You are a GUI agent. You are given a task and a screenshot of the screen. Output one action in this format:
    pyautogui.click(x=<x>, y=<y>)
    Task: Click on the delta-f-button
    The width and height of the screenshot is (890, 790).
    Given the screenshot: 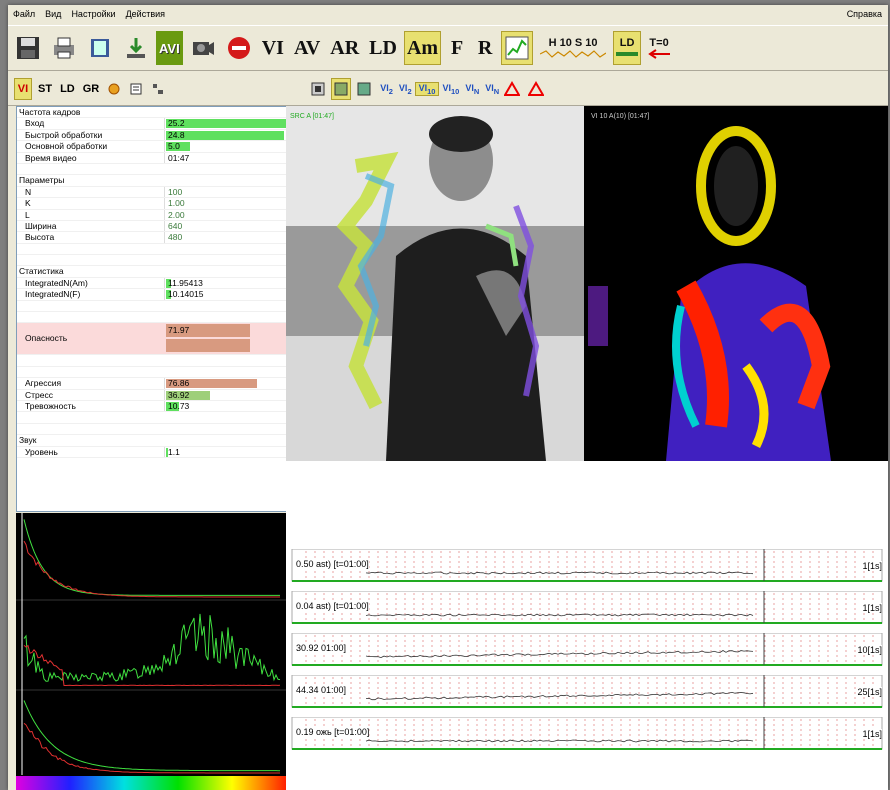 What is the action you would take?
    pyautogui.click(x=536, y=89)
    